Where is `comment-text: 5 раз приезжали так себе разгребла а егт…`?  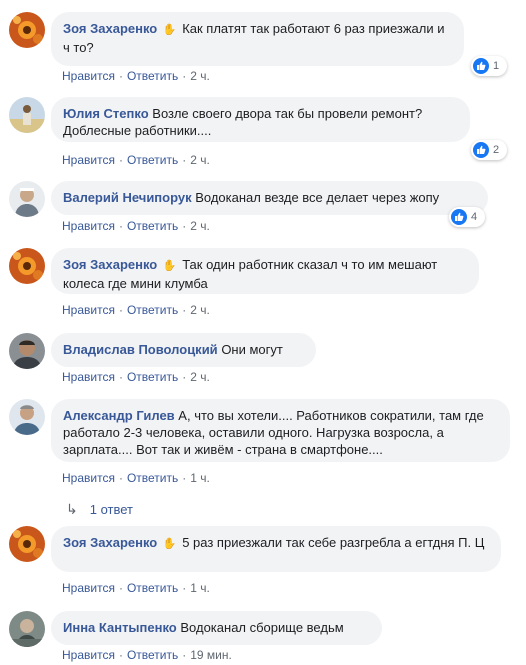
comment-text: 5 раз приезжали так себе разгребла а егт… is located at coordinates (333, 542).